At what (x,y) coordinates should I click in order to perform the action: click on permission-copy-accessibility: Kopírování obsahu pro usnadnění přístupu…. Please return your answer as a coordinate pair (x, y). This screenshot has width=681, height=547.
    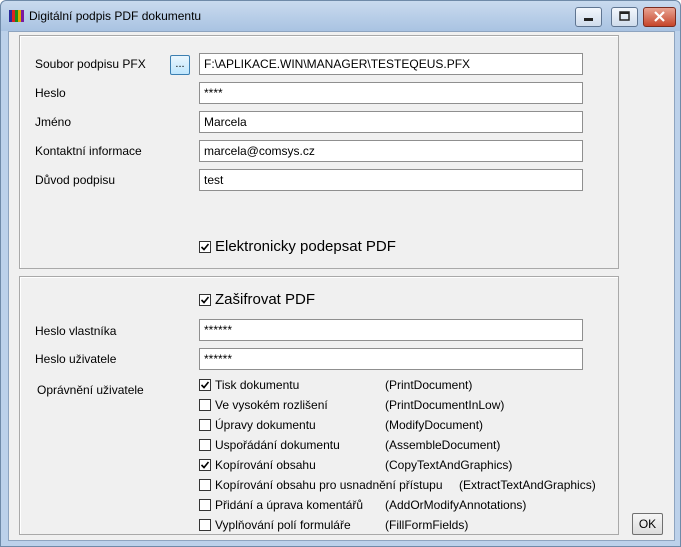
    Looking at the image, I should click on (404, 486).